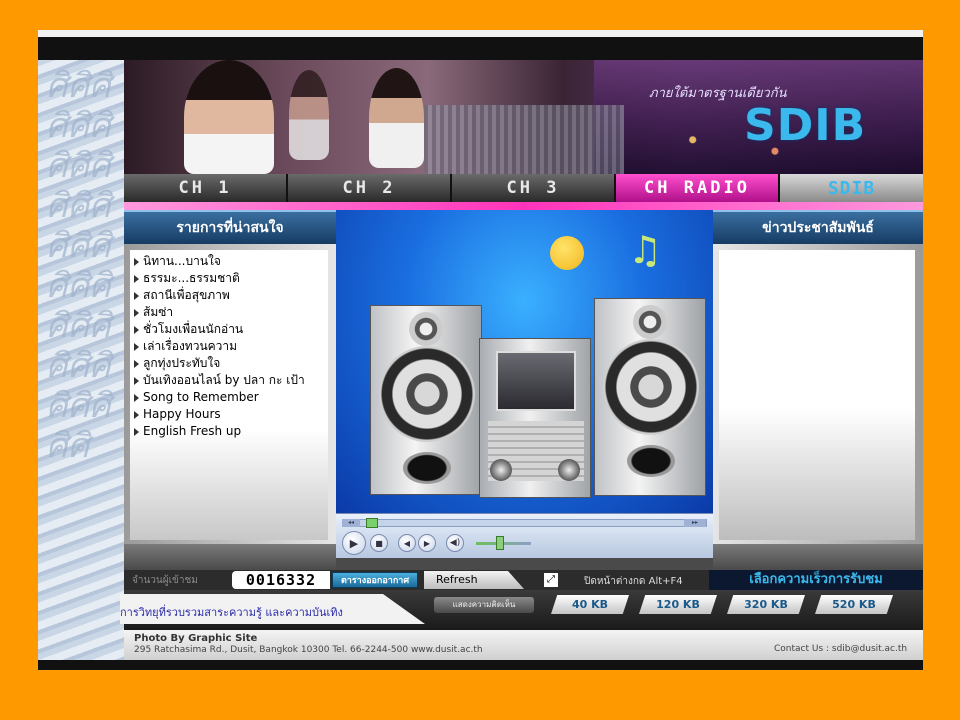  I want to click on channel-nav: CH 1 CH 2 CH 3 CH RADIO SDIB, so click(523, 188).